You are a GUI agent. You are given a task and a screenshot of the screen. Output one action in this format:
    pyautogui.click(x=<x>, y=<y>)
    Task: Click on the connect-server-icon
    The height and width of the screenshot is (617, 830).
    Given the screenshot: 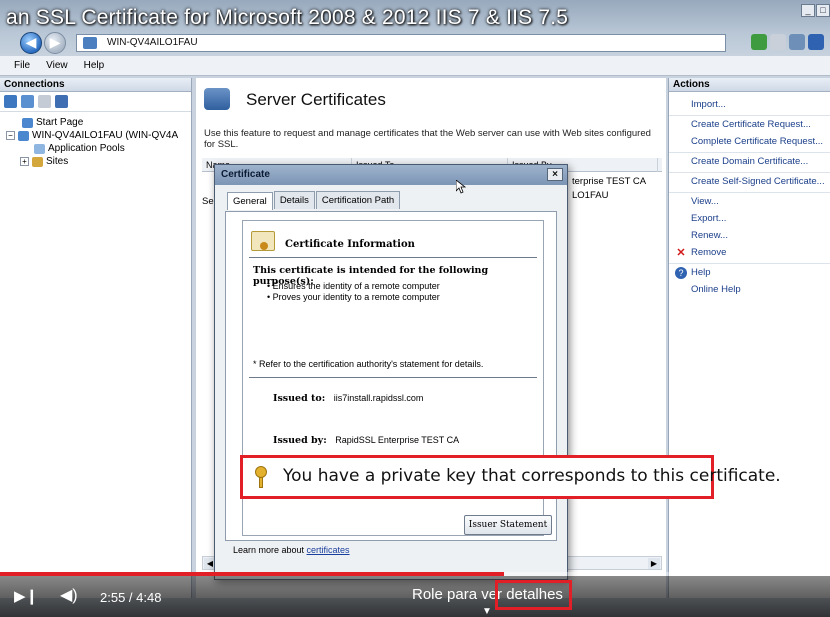 What is the action you would take?
    pyautogui.click(x=61, y=101)
    